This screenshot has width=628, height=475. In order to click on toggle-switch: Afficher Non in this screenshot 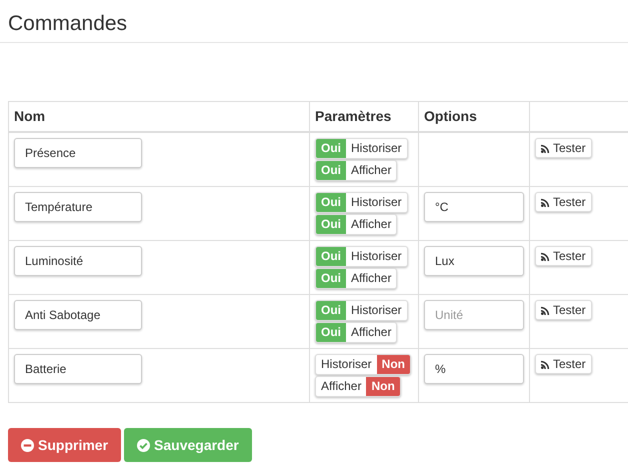, I will do `click(358, 386)`.